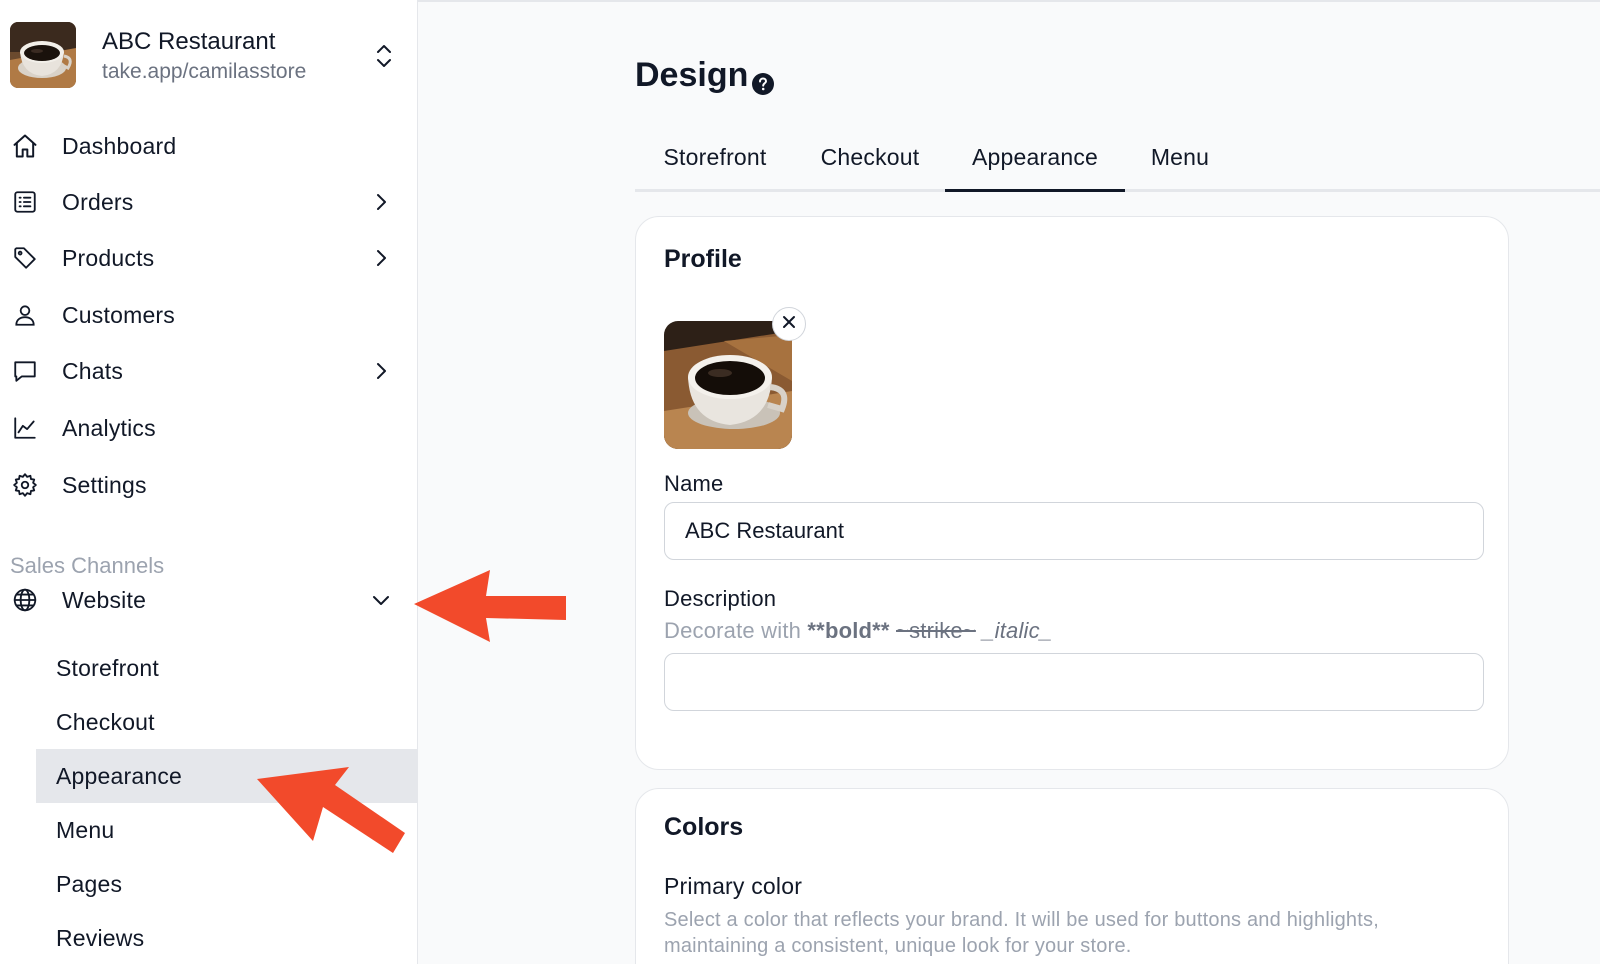 This screenshot has height=964, width=1600. I want to click on gear-icon, so click(25, 485).